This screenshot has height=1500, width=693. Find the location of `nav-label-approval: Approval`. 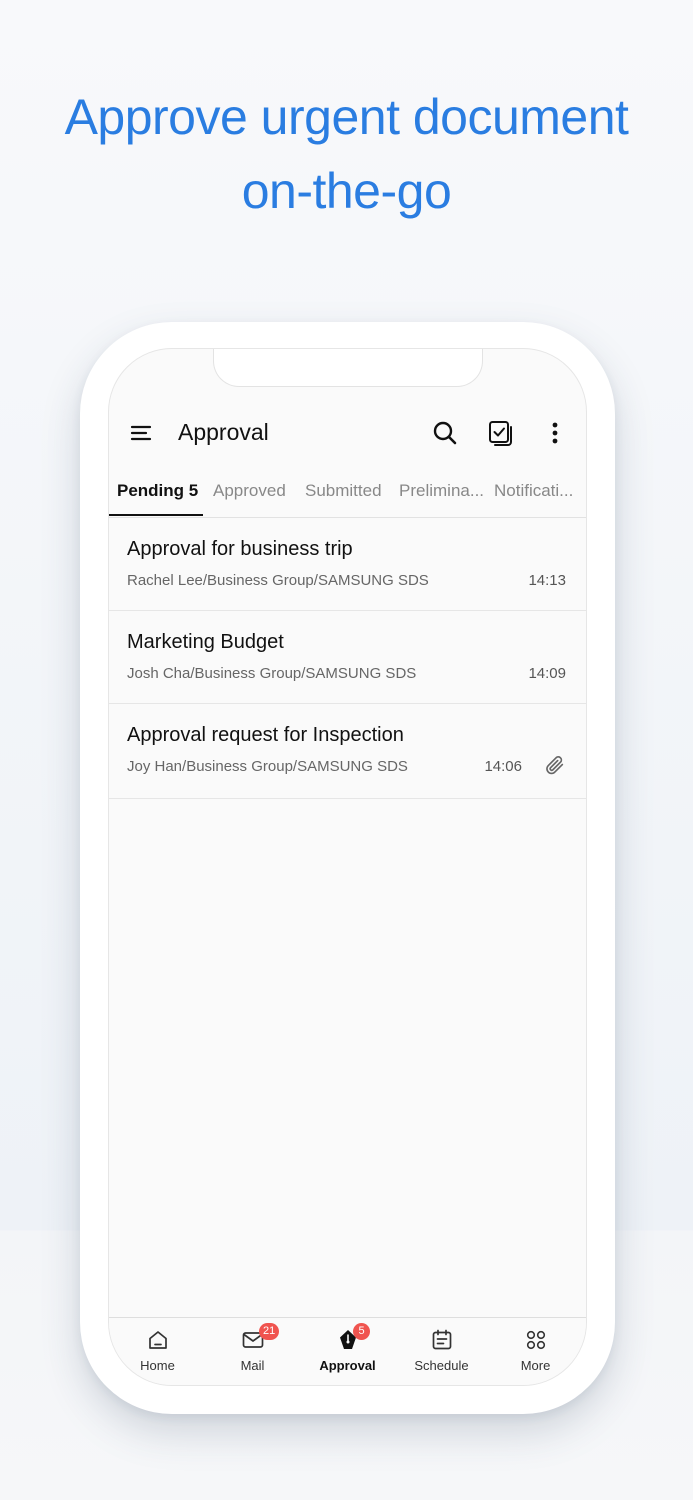

nav-label-approval: Approval is located at coordinates (347, 1365).